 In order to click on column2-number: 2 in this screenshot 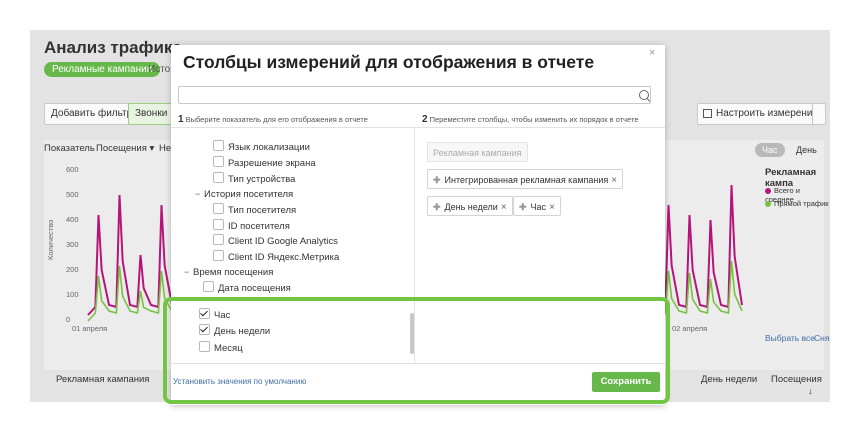, I will do `click(425, 119)`.